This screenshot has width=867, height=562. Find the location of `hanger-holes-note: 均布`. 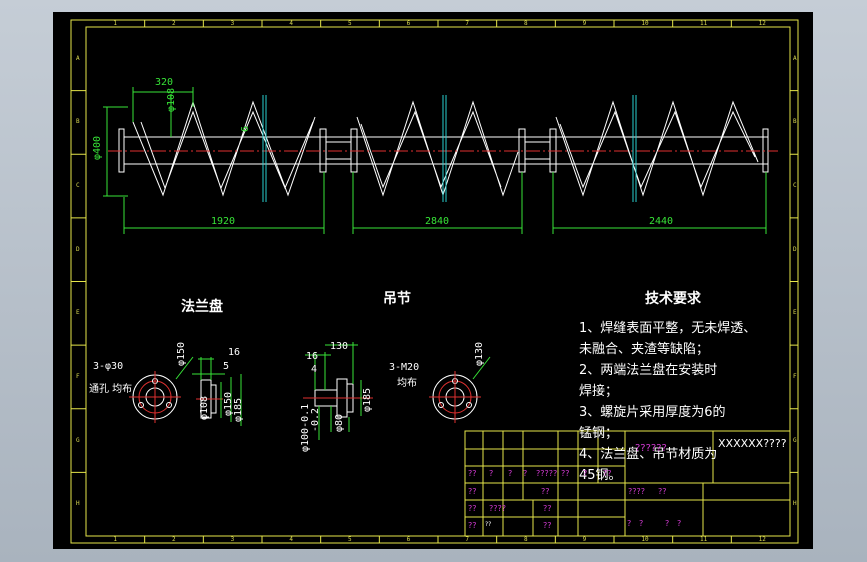

hanger-holes-note: 均布 is located at coordinates (407, 383).